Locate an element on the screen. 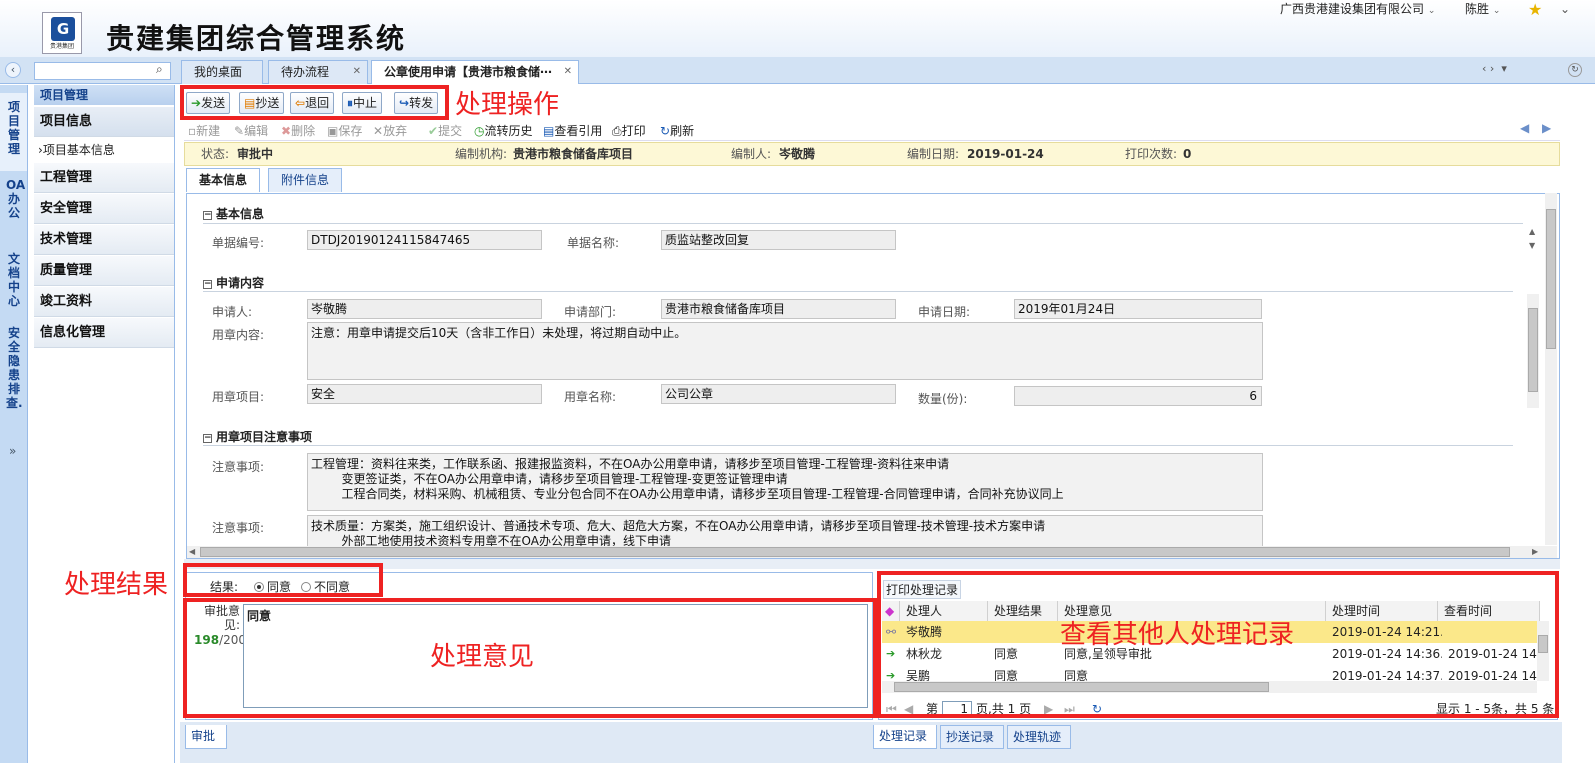 This screenshot has width=1595, height=763. sidebar-item-technical: 技术管理 is located at coordinates (104, 240).